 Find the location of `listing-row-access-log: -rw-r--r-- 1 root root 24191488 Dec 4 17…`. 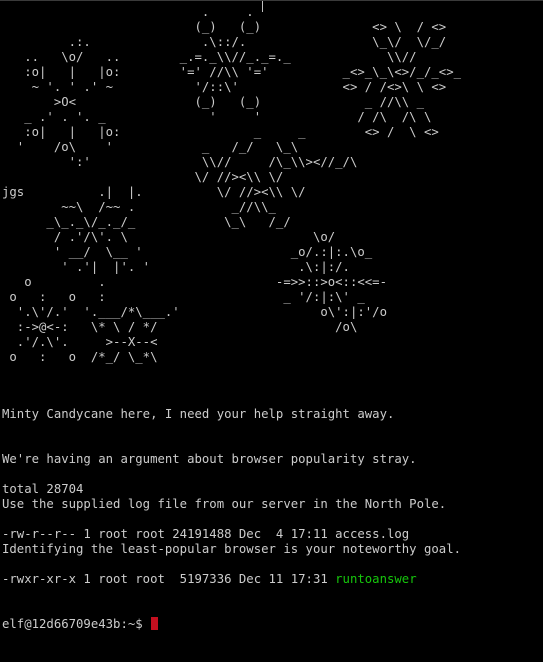

listing-row-access-log: -rw-r--r-- 1 root root 24191488 Dec 4 17… is located at coordinates (272, 534).